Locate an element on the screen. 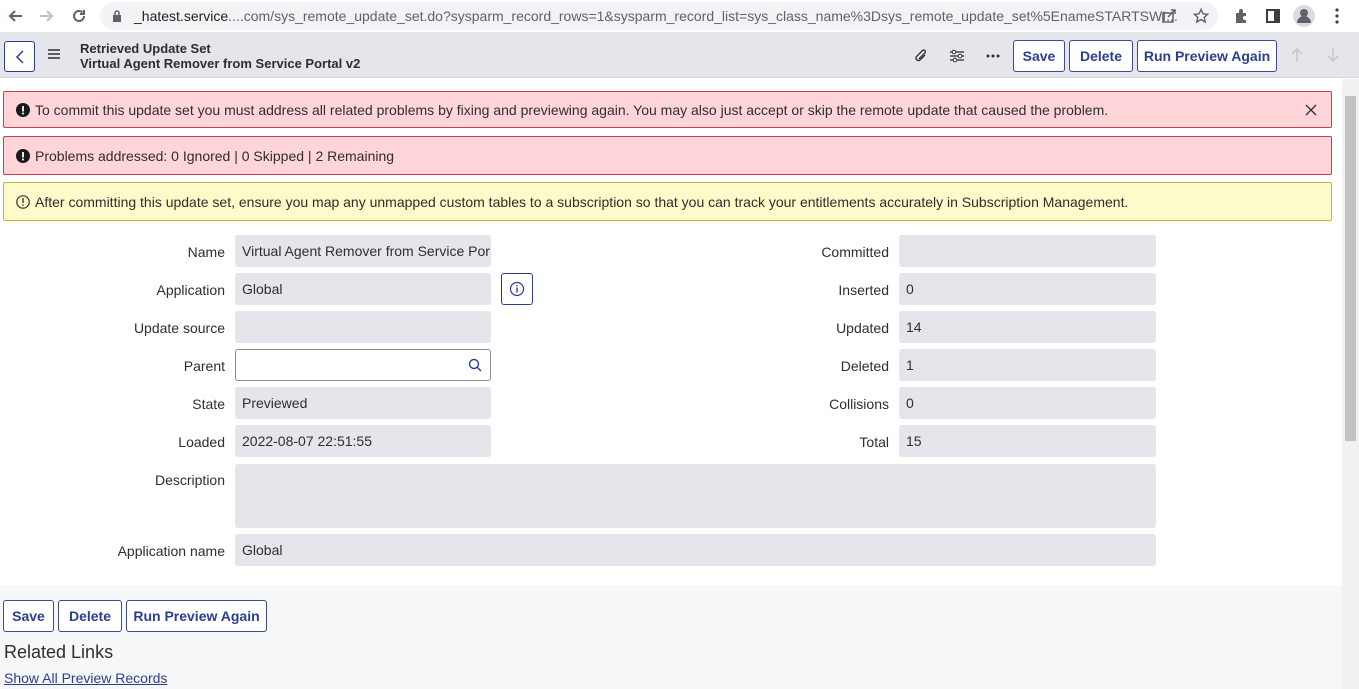  description-field is located at coordinates (695, 496).